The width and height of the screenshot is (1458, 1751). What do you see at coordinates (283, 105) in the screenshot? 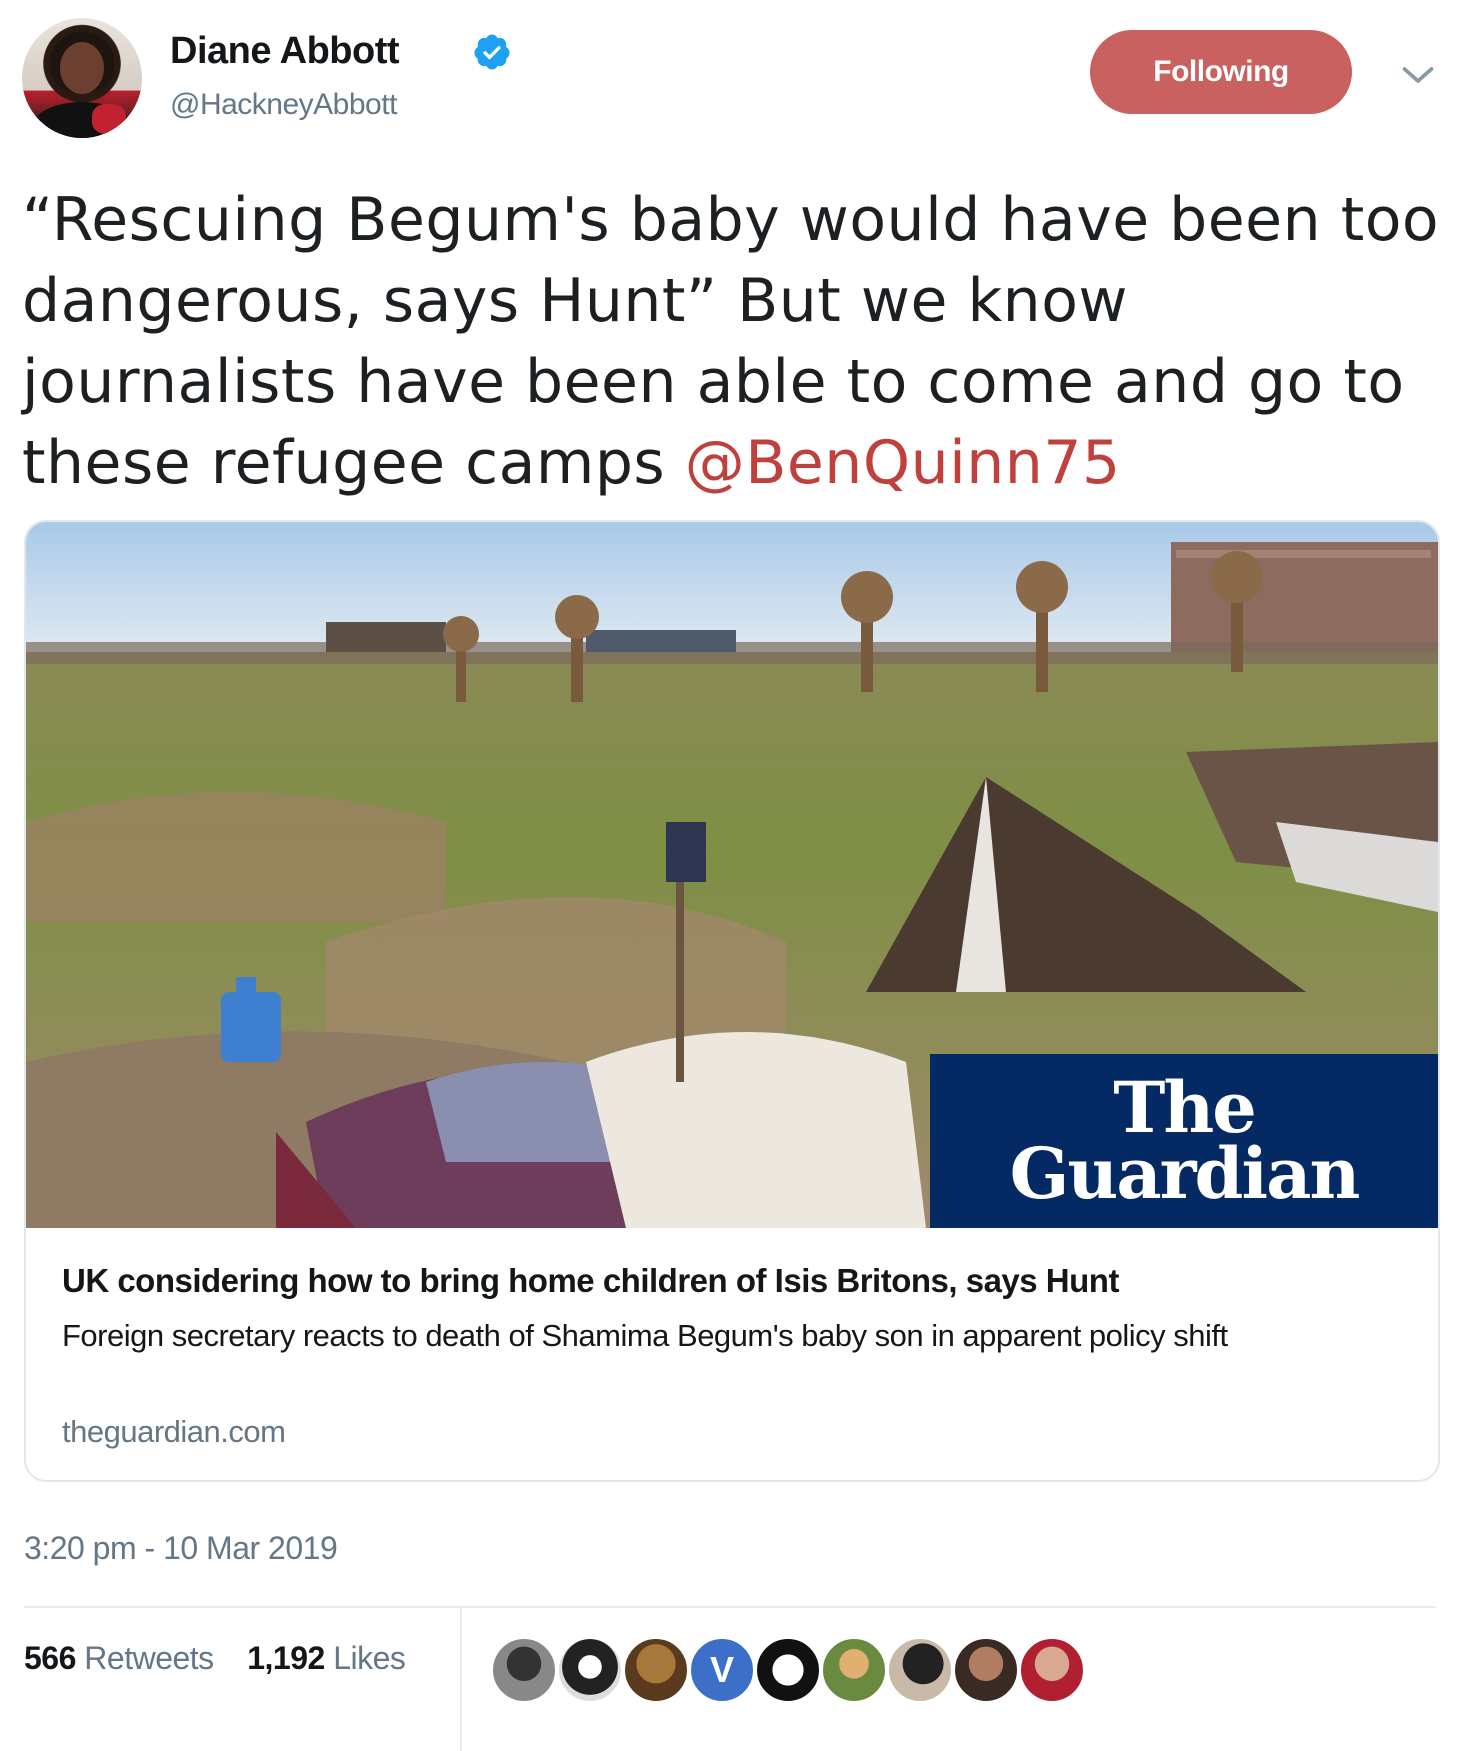
I see `author-handle: @HackneyAbbott` at bounding box center [283, 105].